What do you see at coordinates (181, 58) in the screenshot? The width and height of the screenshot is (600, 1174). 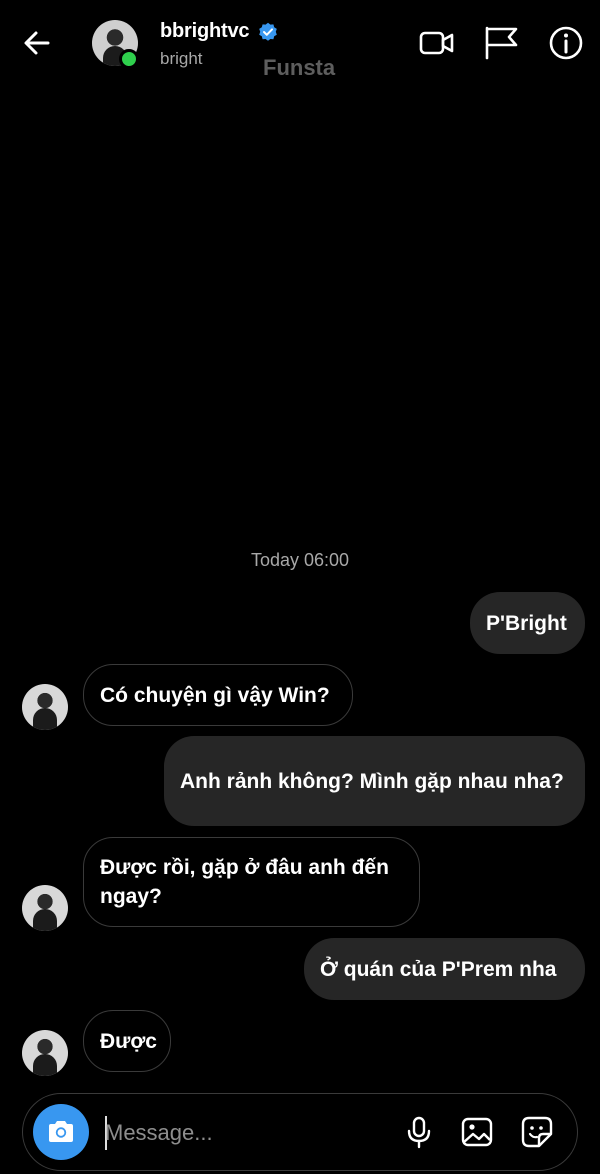 I see `contact-display-name: bright` at bounding box center [181, 58].